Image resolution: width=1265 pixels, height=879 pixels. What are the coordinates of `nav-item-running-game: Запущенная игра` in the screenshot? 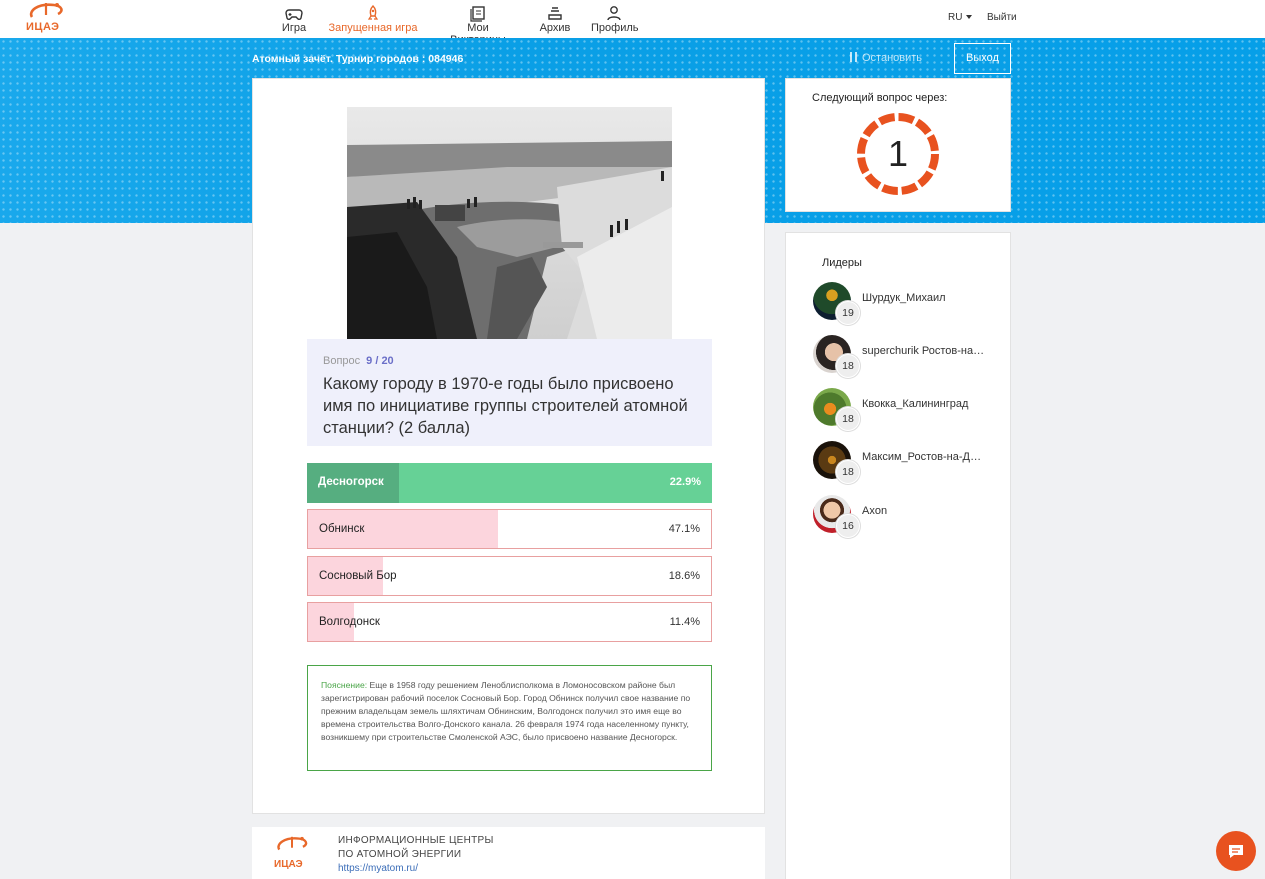 It's located at (373, 19).